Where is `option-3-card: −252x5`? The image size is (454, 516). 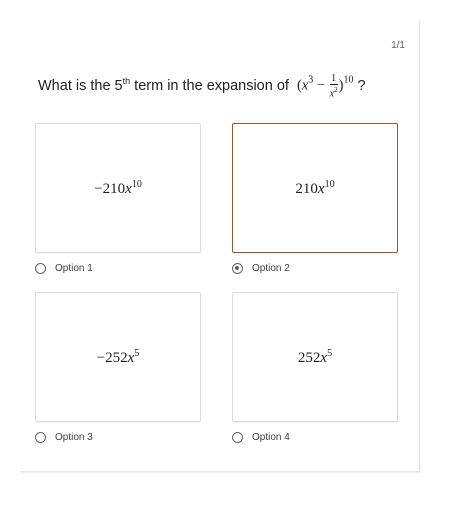
option-3-card: −252x5 is located at coordinates (118, 357).